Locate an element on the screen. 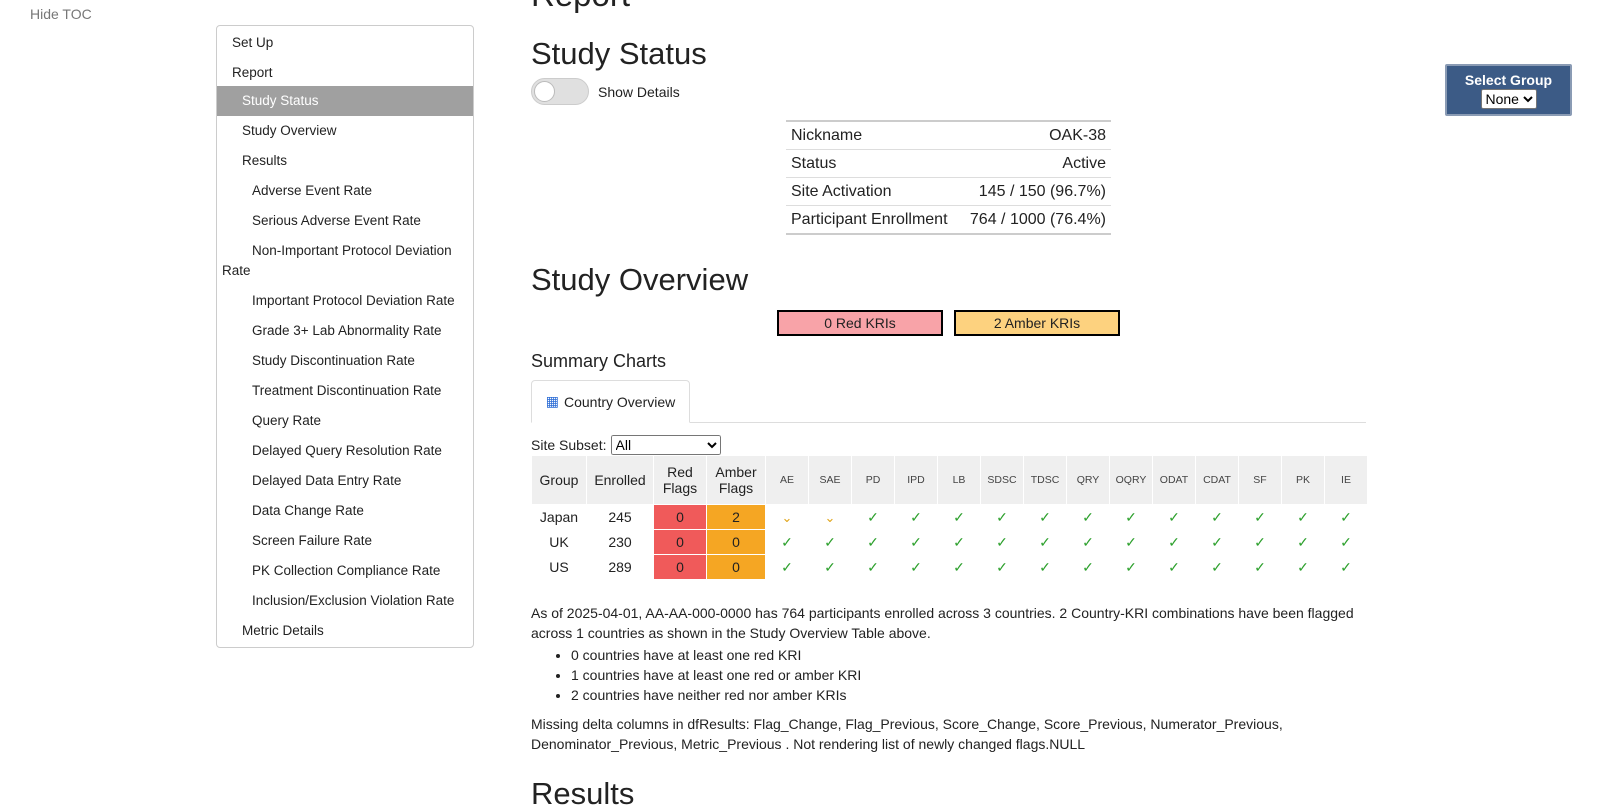 This screenshot has width=1600, height=812. header-kri-cdat: CDAT is located at coordinates (1217, 480).